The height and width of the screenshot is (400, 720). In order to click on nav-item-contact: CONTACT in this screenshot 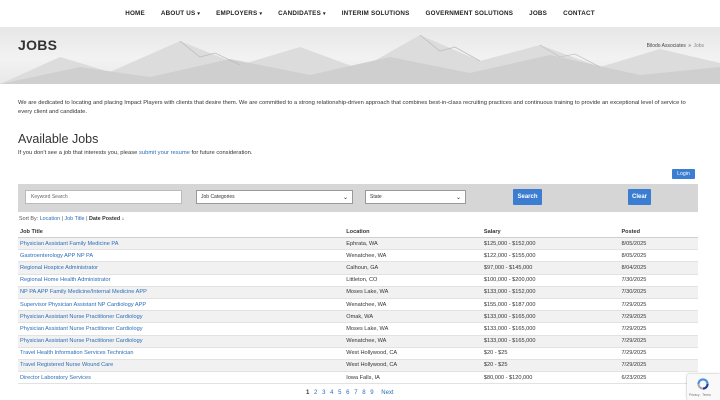, I will do `click(579, 13)`.